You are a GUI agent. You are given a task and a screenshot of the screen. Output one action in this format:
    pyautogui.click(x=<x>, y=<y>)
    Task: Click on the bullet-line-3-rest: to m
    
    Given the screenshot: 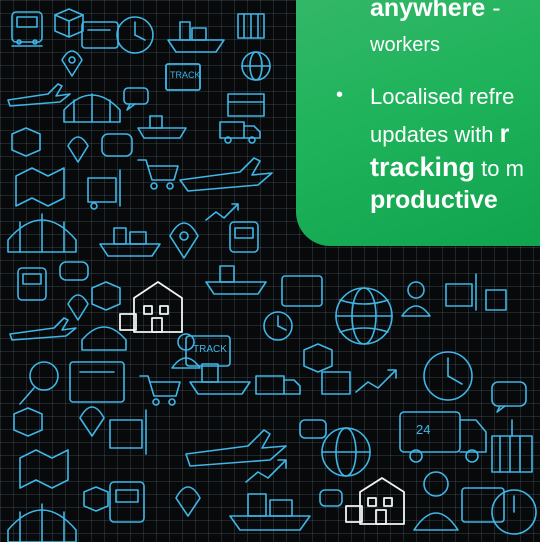 What is the action you would take?
    pyautogui.click(x=499, y=168)
    